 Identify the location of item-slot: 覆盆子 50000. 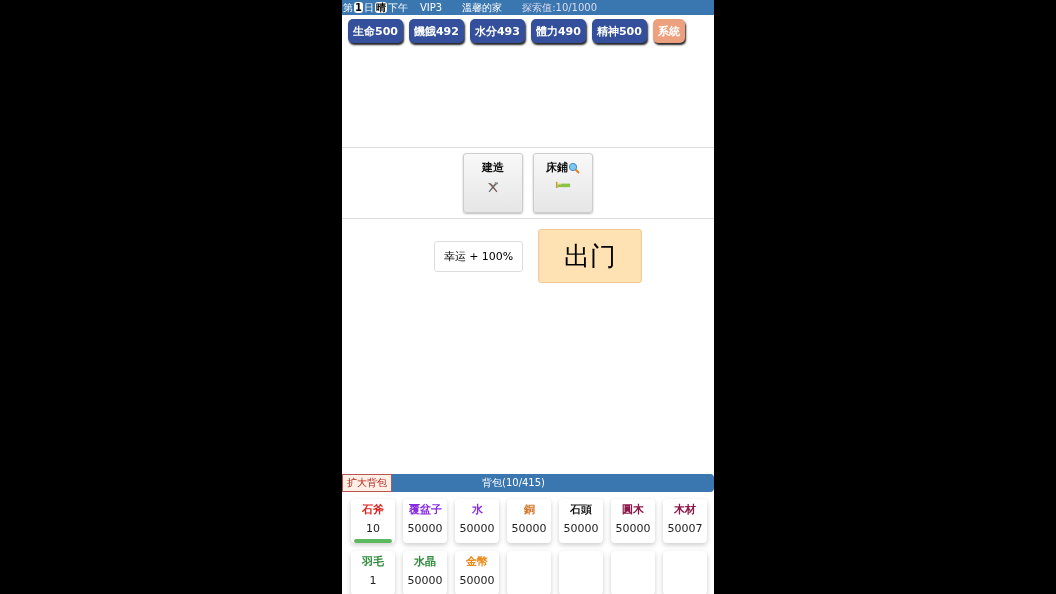
(425, 521).